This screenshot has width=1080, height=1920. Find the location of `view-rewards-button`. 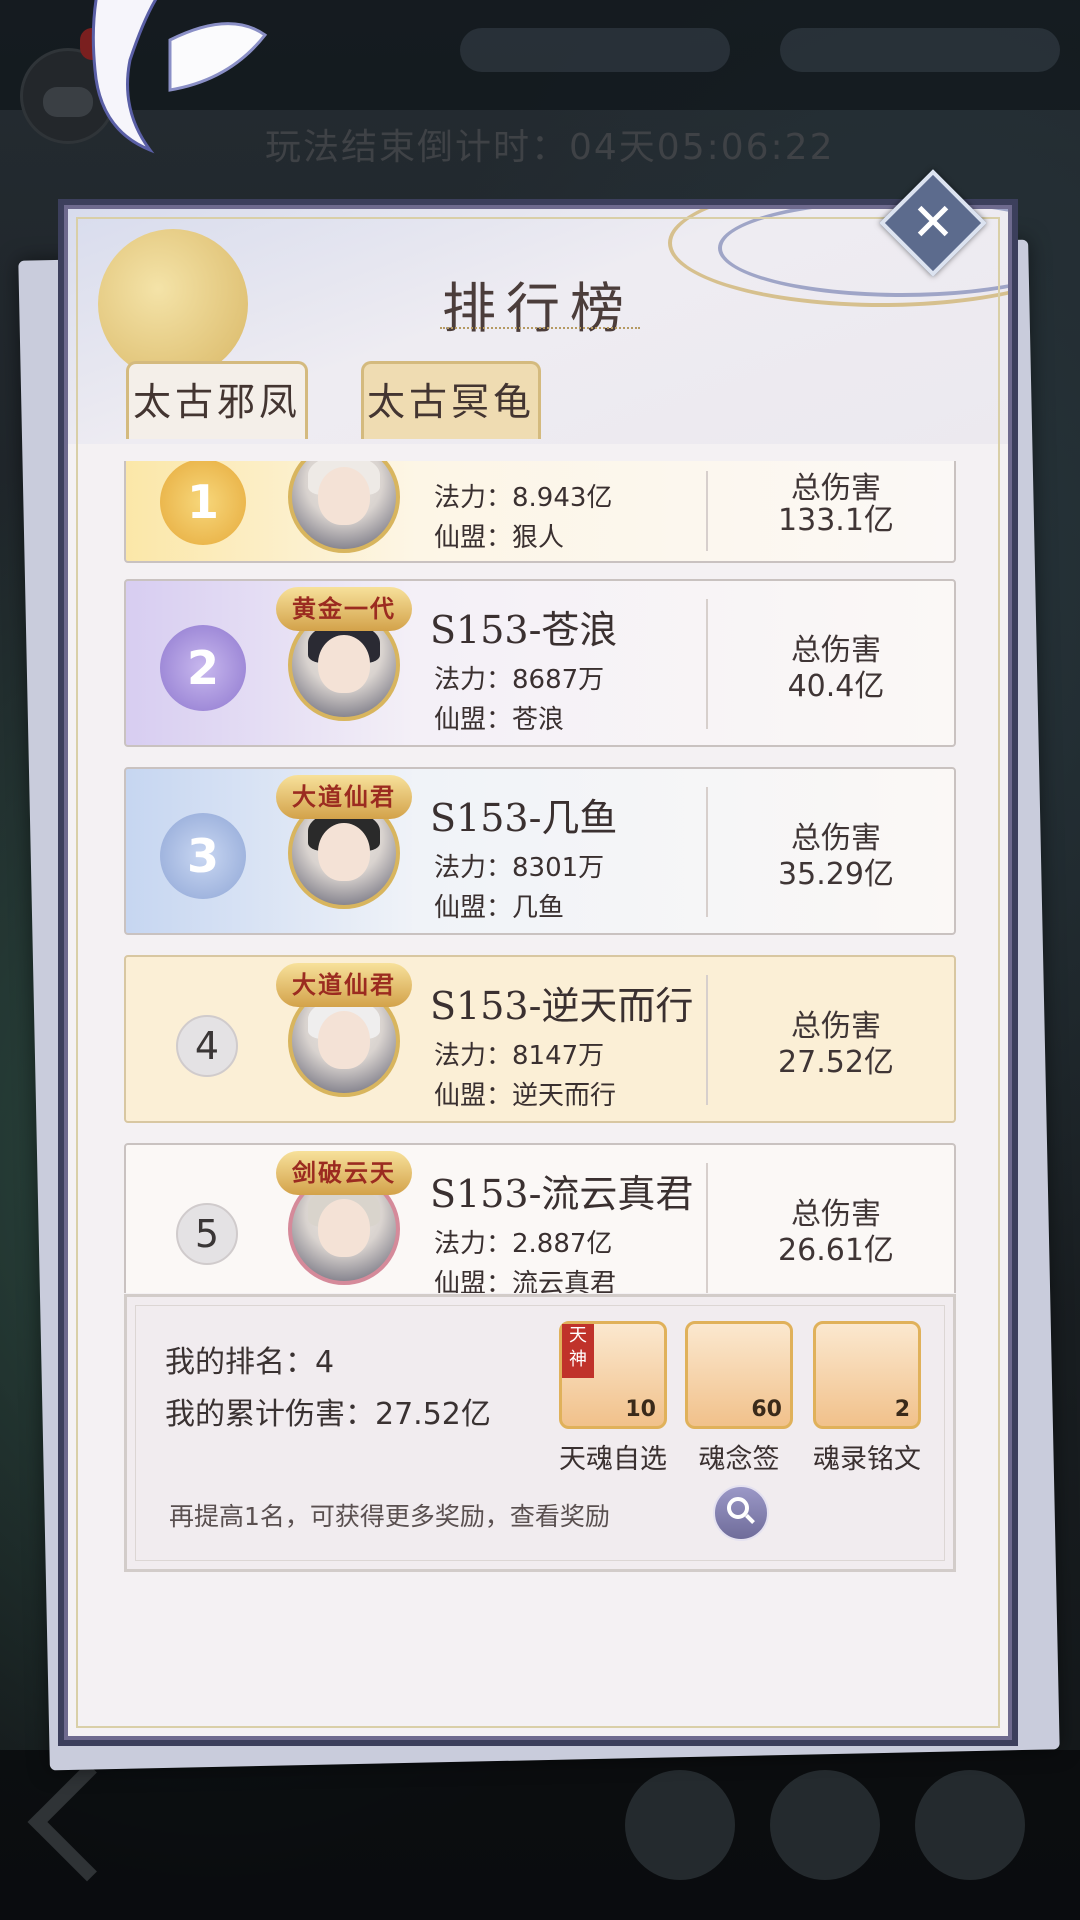

view-rewards-button is located at coordinates (741, 1513).